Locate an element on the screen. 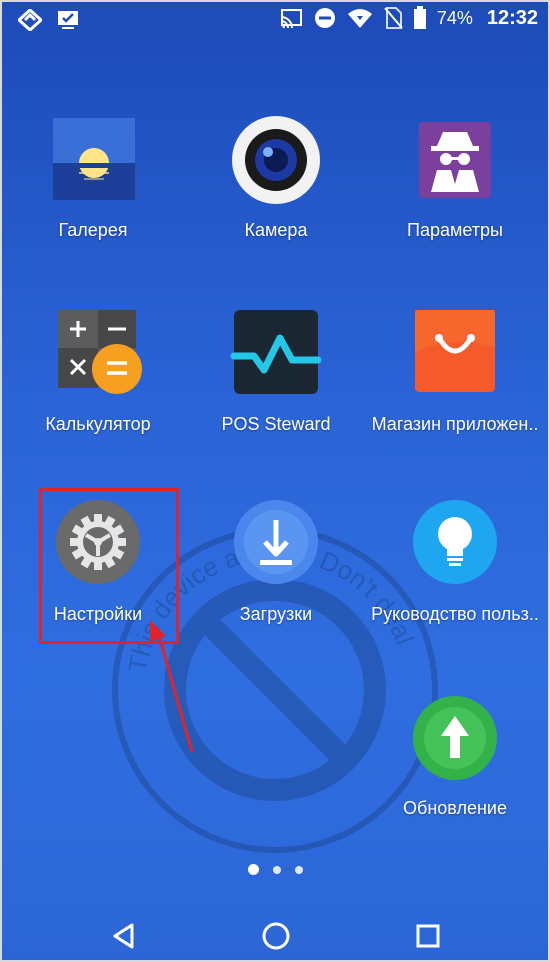 Image resolution: width=550 pixels, height=962 pixels. home-circle-icon is located at coordinates (276, 936).